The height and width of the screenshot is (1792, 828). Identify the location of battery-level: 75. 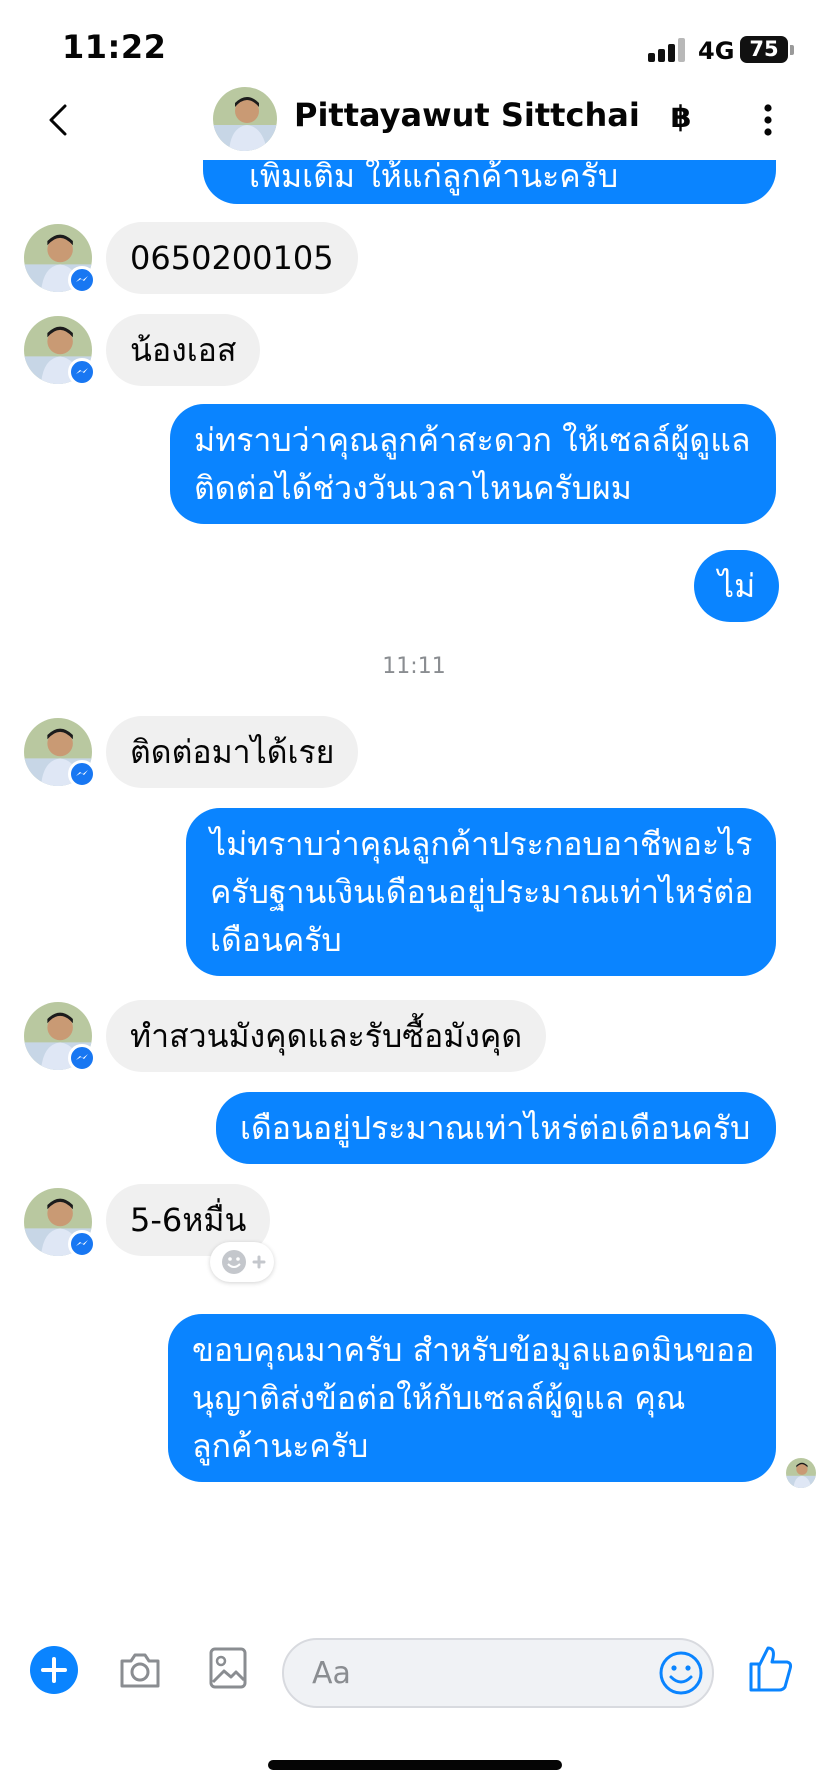
(764, 49).